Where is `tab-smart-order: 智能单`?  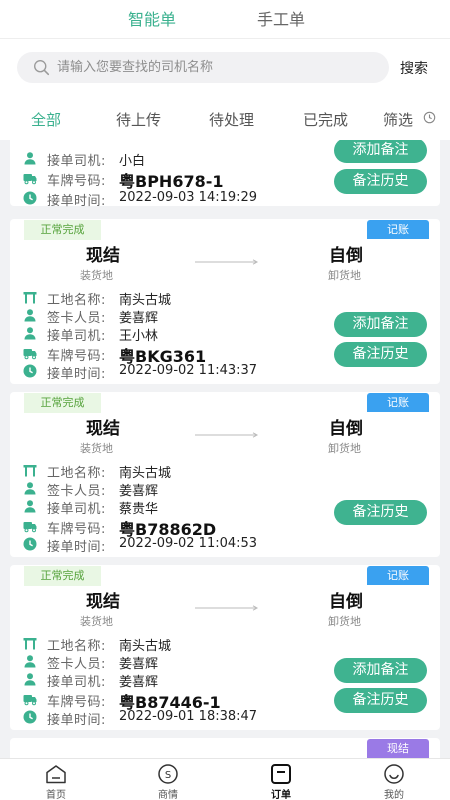 tab-smart-order: 智能单 is located at coordinates (152, 18).